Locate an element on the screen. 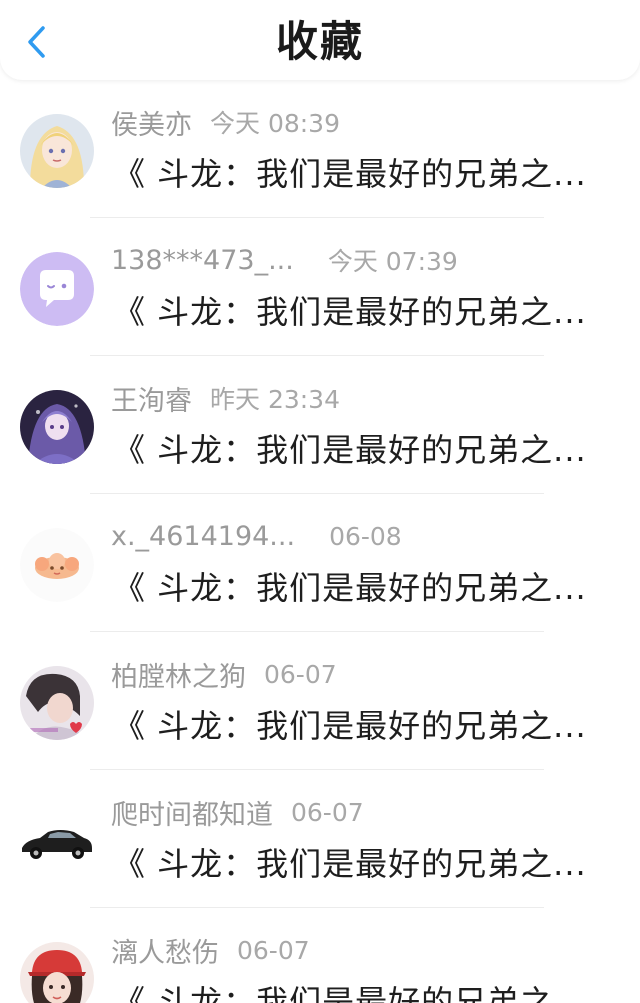 The width and height of the screenshot is (640, 1003). item-meta: 王洵睿 昨天 23:34 is located at coordinates (225, 398).